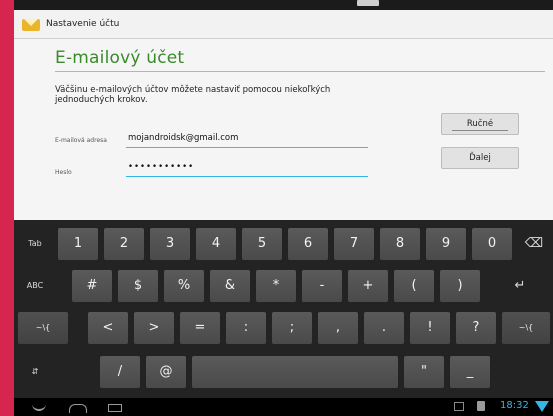 The width and height of the screenshot is (553, 416). What do you see at coordinates (534, 244) in the screenshot?
I see `backspace-key: ⌫` at bounding box center [534, 244].